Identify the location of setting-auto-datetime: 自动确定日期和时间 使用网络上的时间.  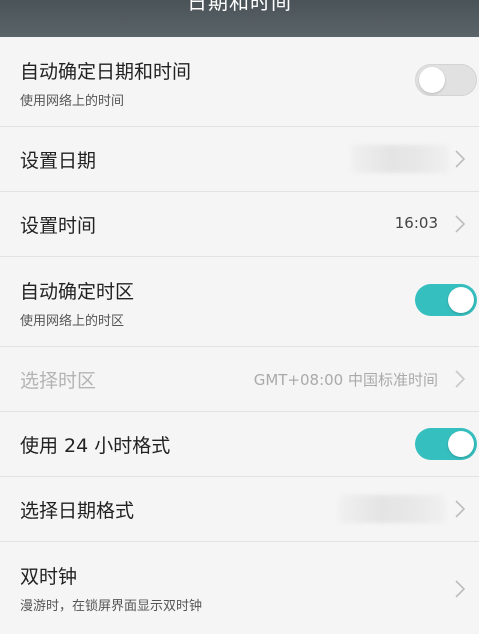
(239, 82).